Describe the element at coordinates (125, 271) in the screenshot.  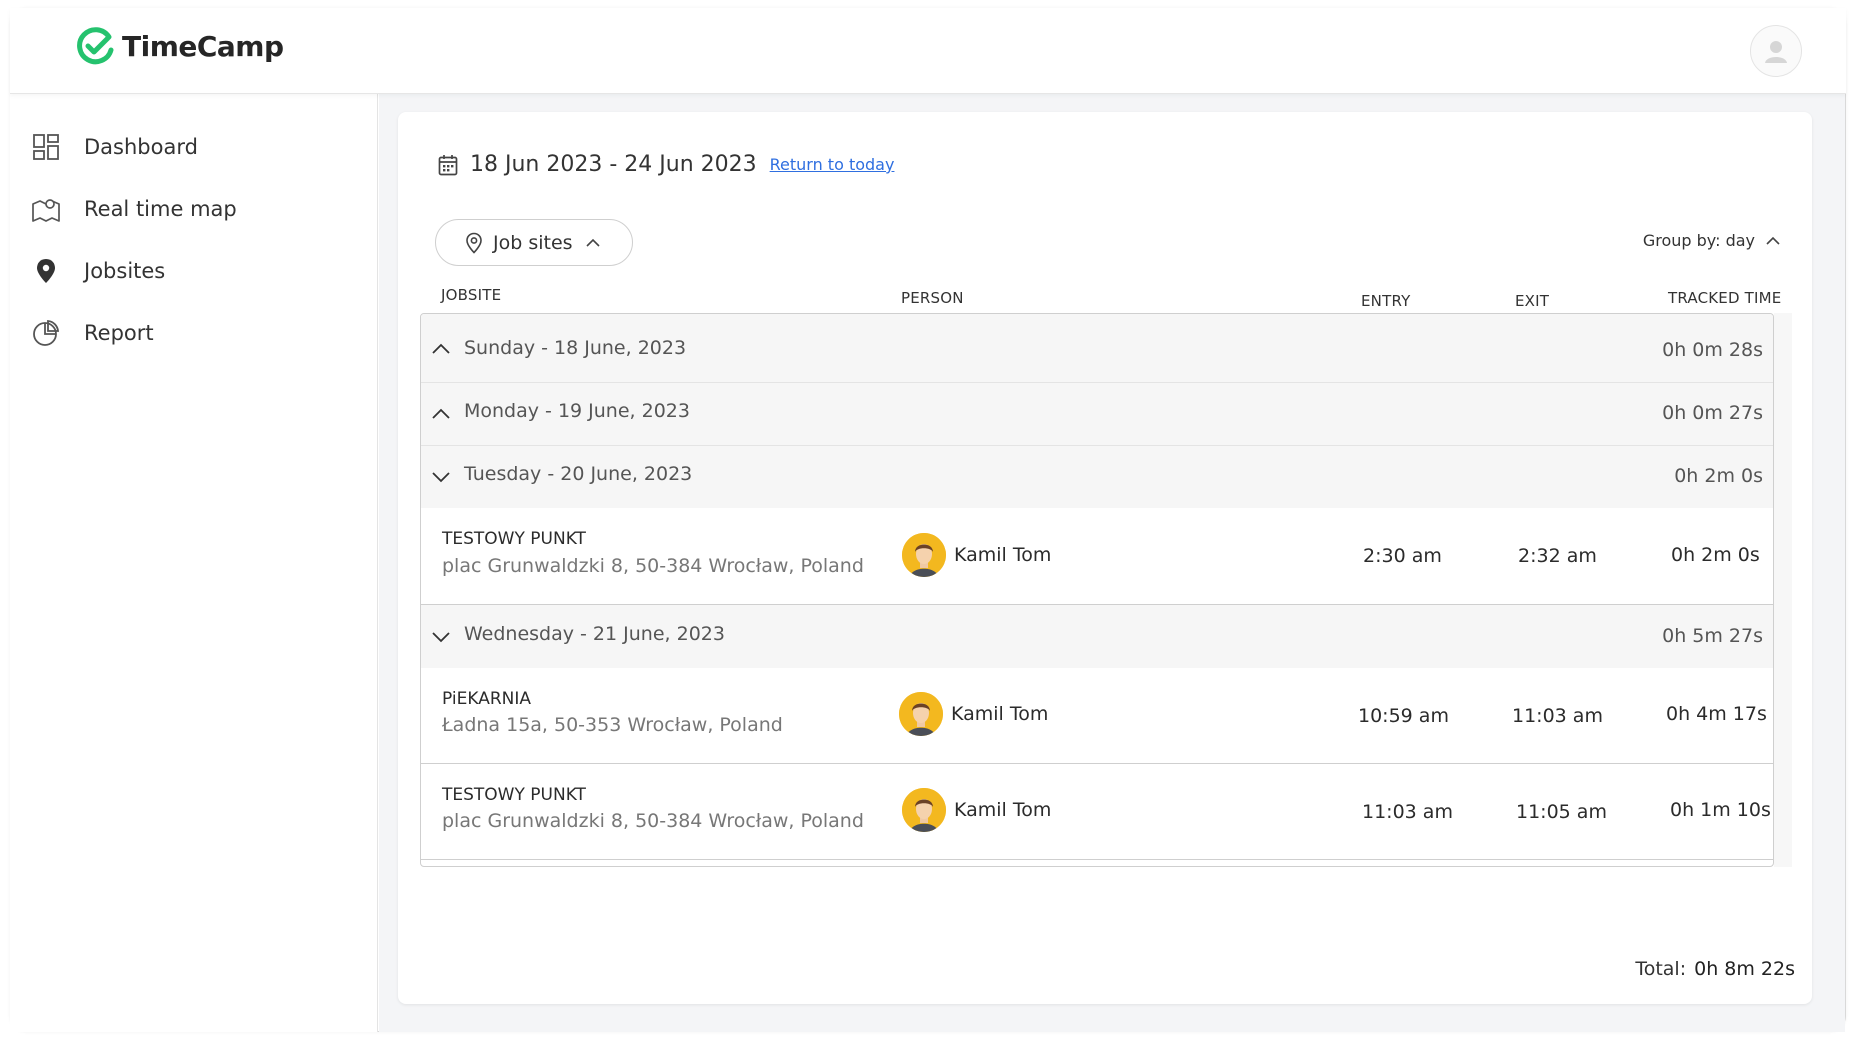
I see `sidebar-item-label: Jobsites` at that location.